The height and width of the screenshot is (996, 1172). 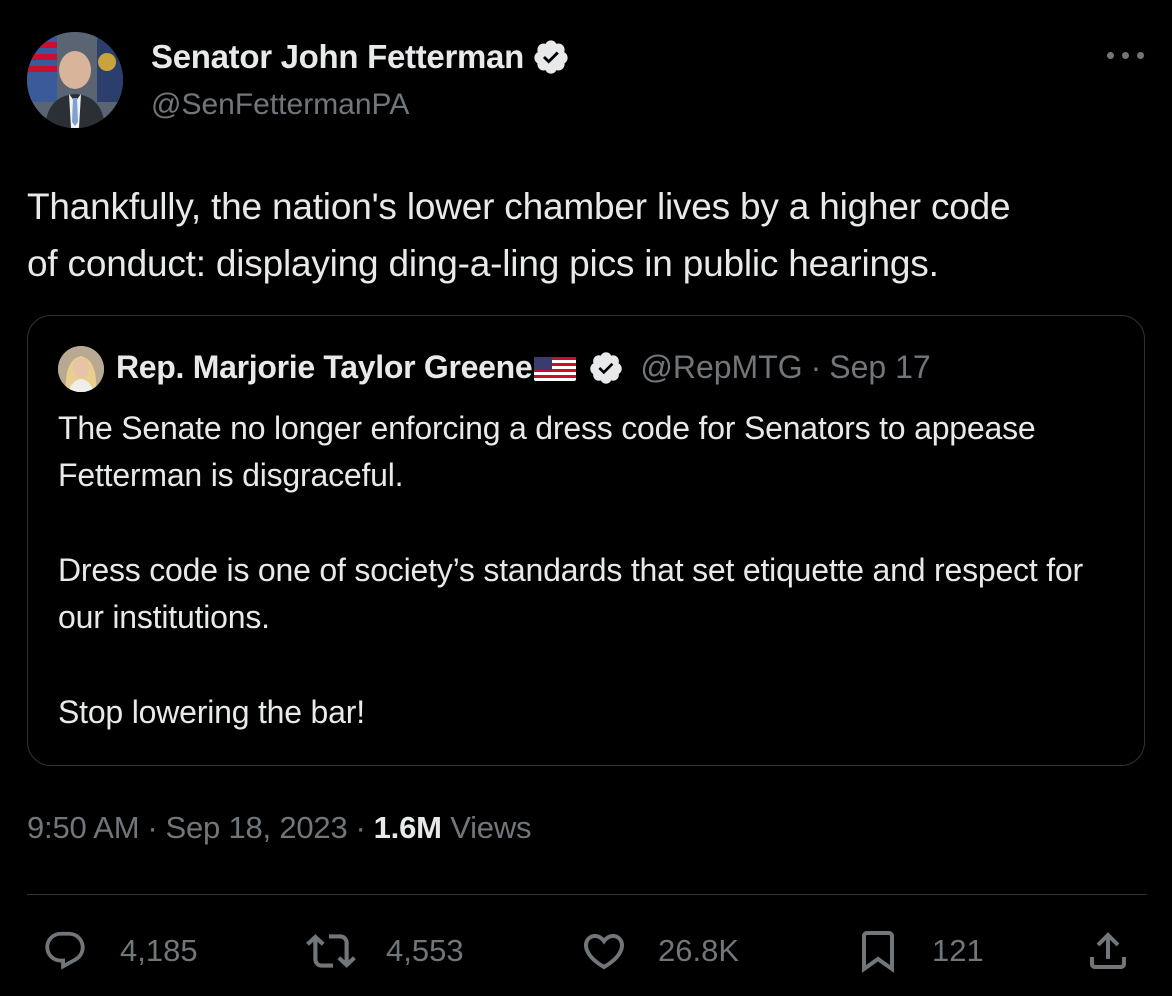 I want to click on reply-count: 4,185, so click(x=159, y=950).